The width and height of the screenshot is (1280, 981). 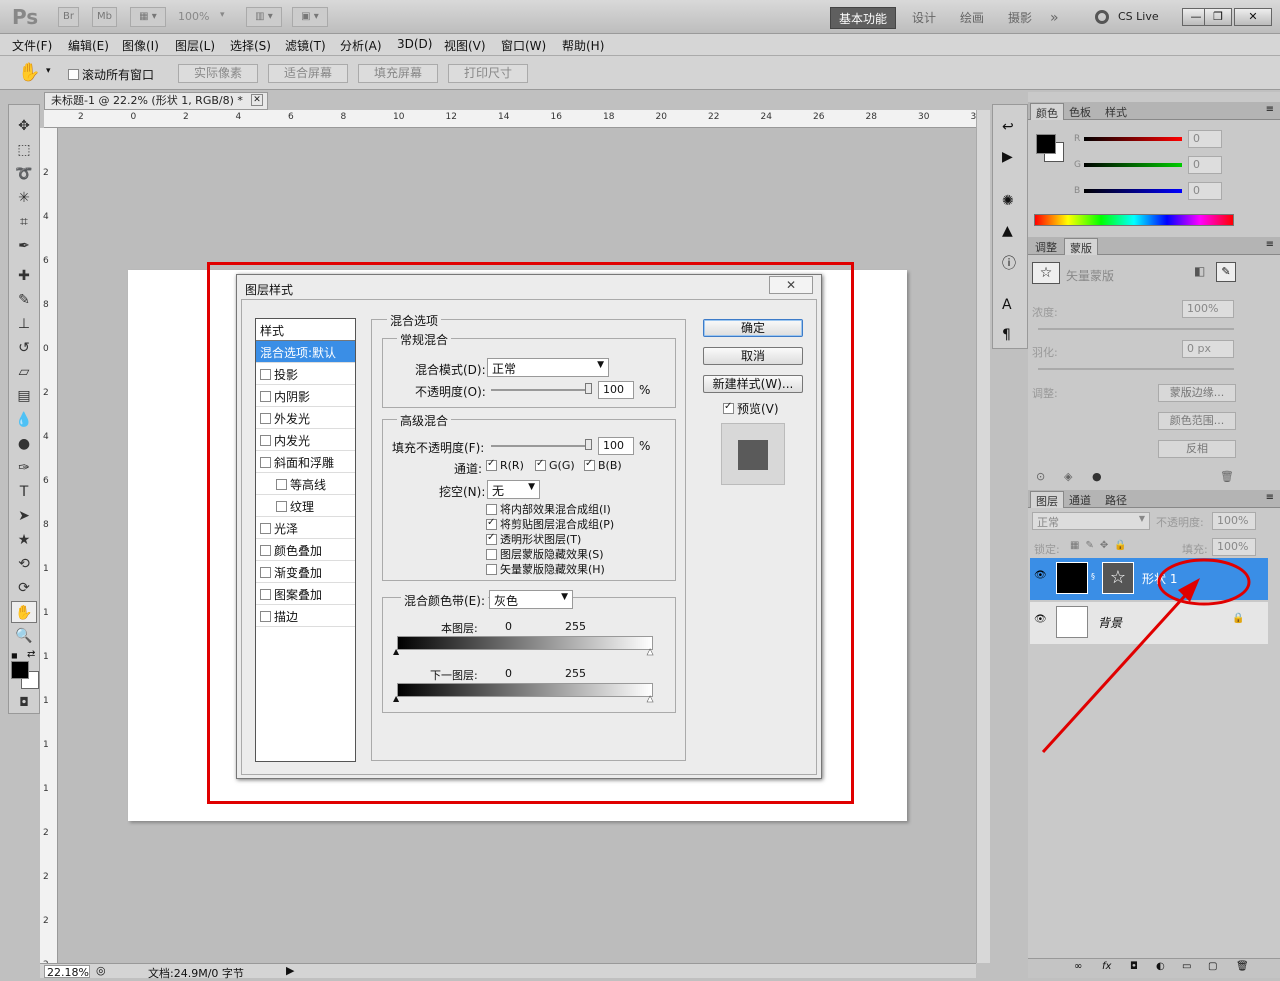 What do you see at coordinates (196, 973) in the screenshot?
I see `document-info: 文档:24.9M/0 字节` at bounding box center [196, 973].